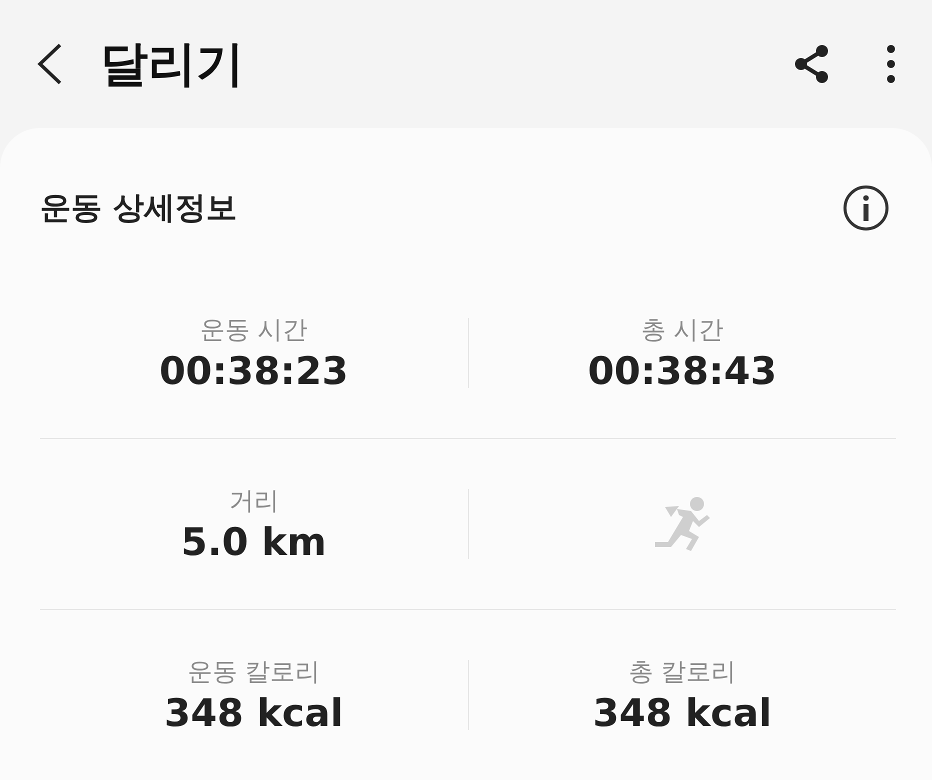  What do you see at coordinates (253, 501) in the screenshot?
I see `stat-label: 거리` at bounding box center [253, 501].